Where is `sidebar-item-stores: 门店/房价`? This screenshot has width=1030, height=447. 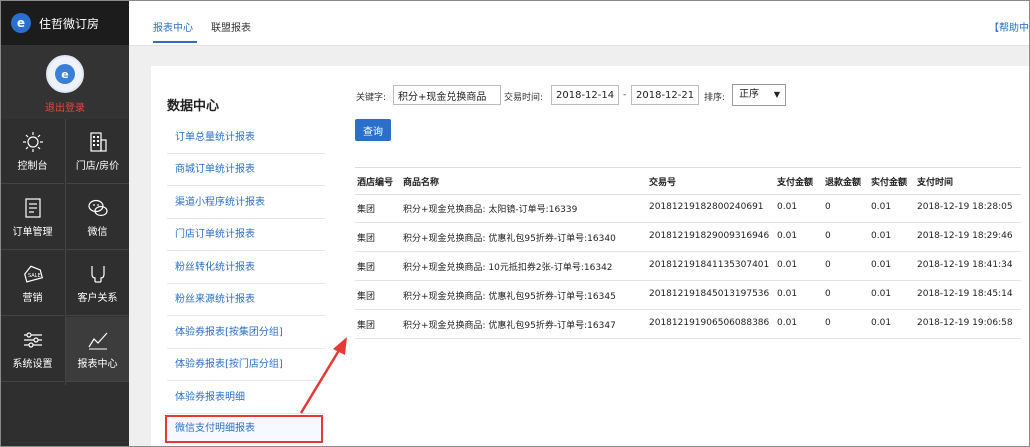 sidebar-item-stores: 门店/房价 is located at coordinates (97, 151).